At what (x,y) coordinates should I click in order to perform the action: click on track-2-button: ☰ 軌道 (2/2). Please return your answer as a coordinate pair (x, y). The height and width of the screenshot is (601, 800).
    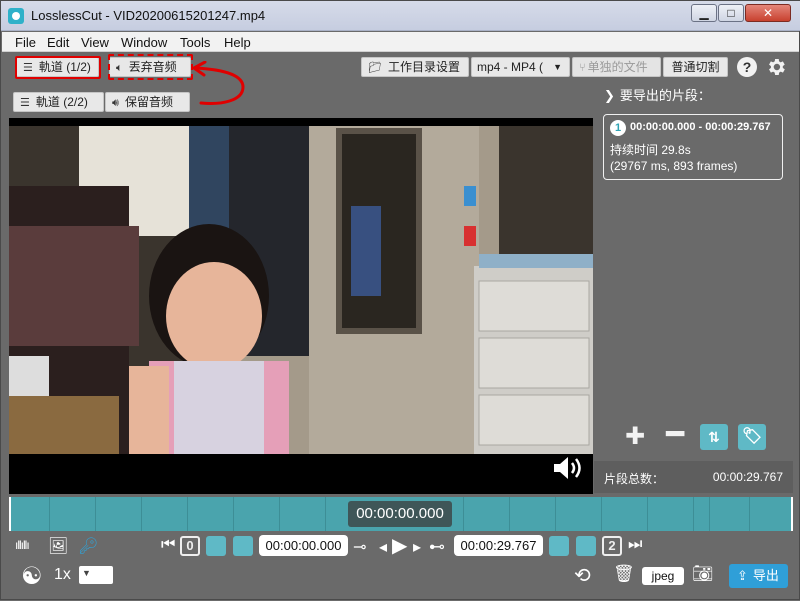
    Looking at the image, I should click on (58, 102).